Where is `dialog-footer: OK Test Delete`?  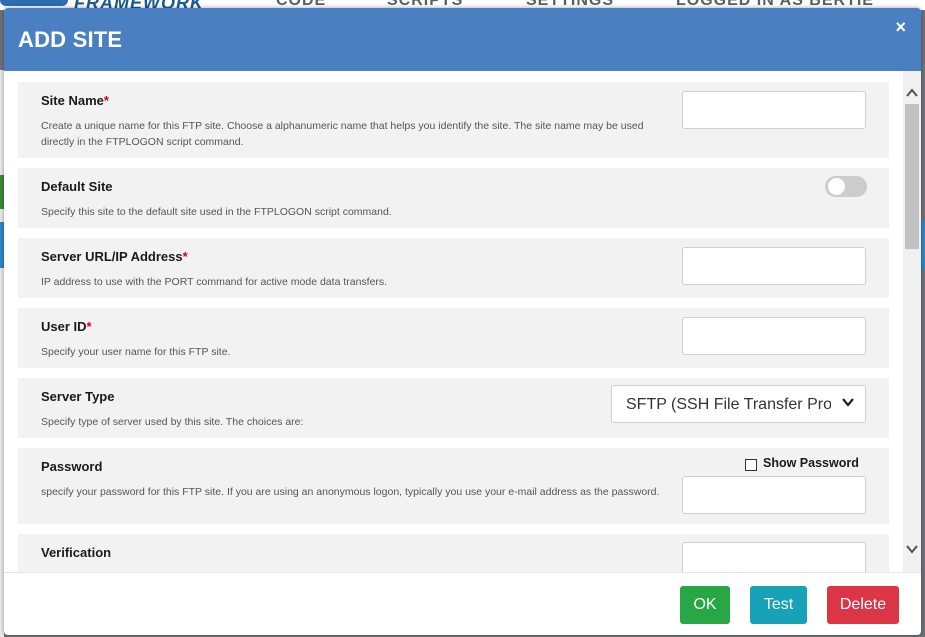 dialog-footer: OK Test Delete is located at coordinates (462, 603).